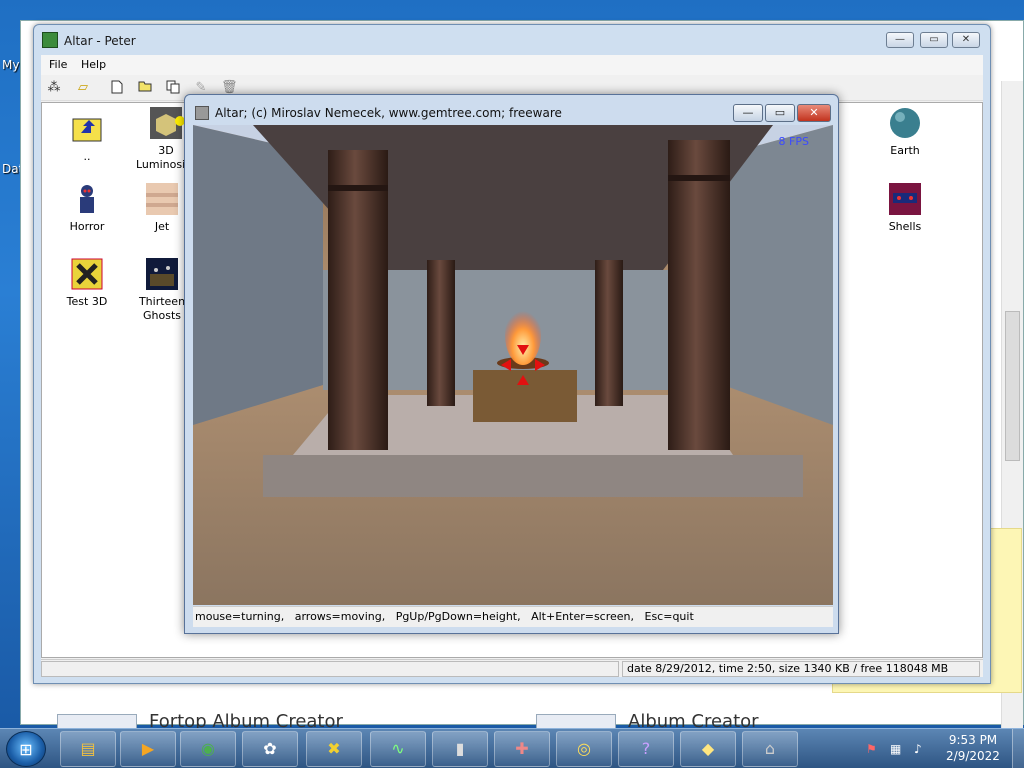 The image size is (1024, 768). What do you see at coordinates (83, 88) in the screenshot?
I see `open-folder-icon: ▱` at bounding box center [83, 88].